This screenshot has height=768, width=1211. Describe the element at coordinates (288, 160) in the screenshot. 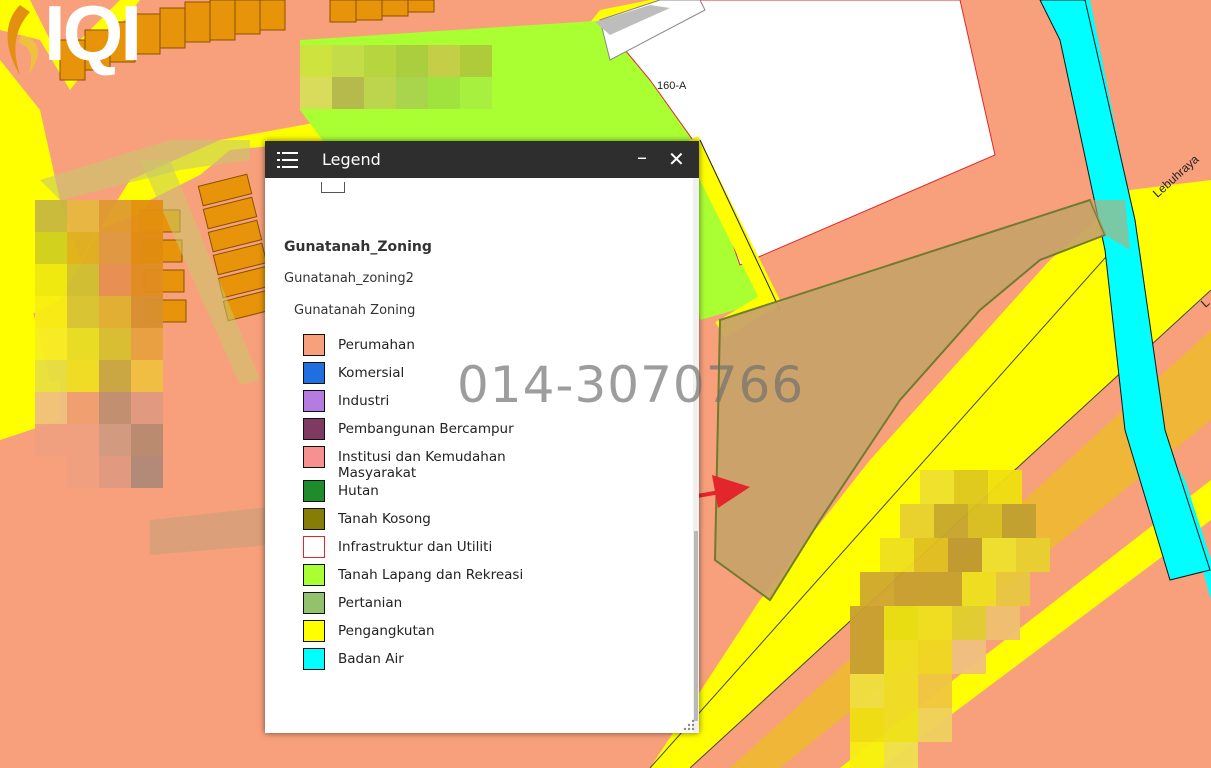

I see `hamburger-menu-icon` at that location.